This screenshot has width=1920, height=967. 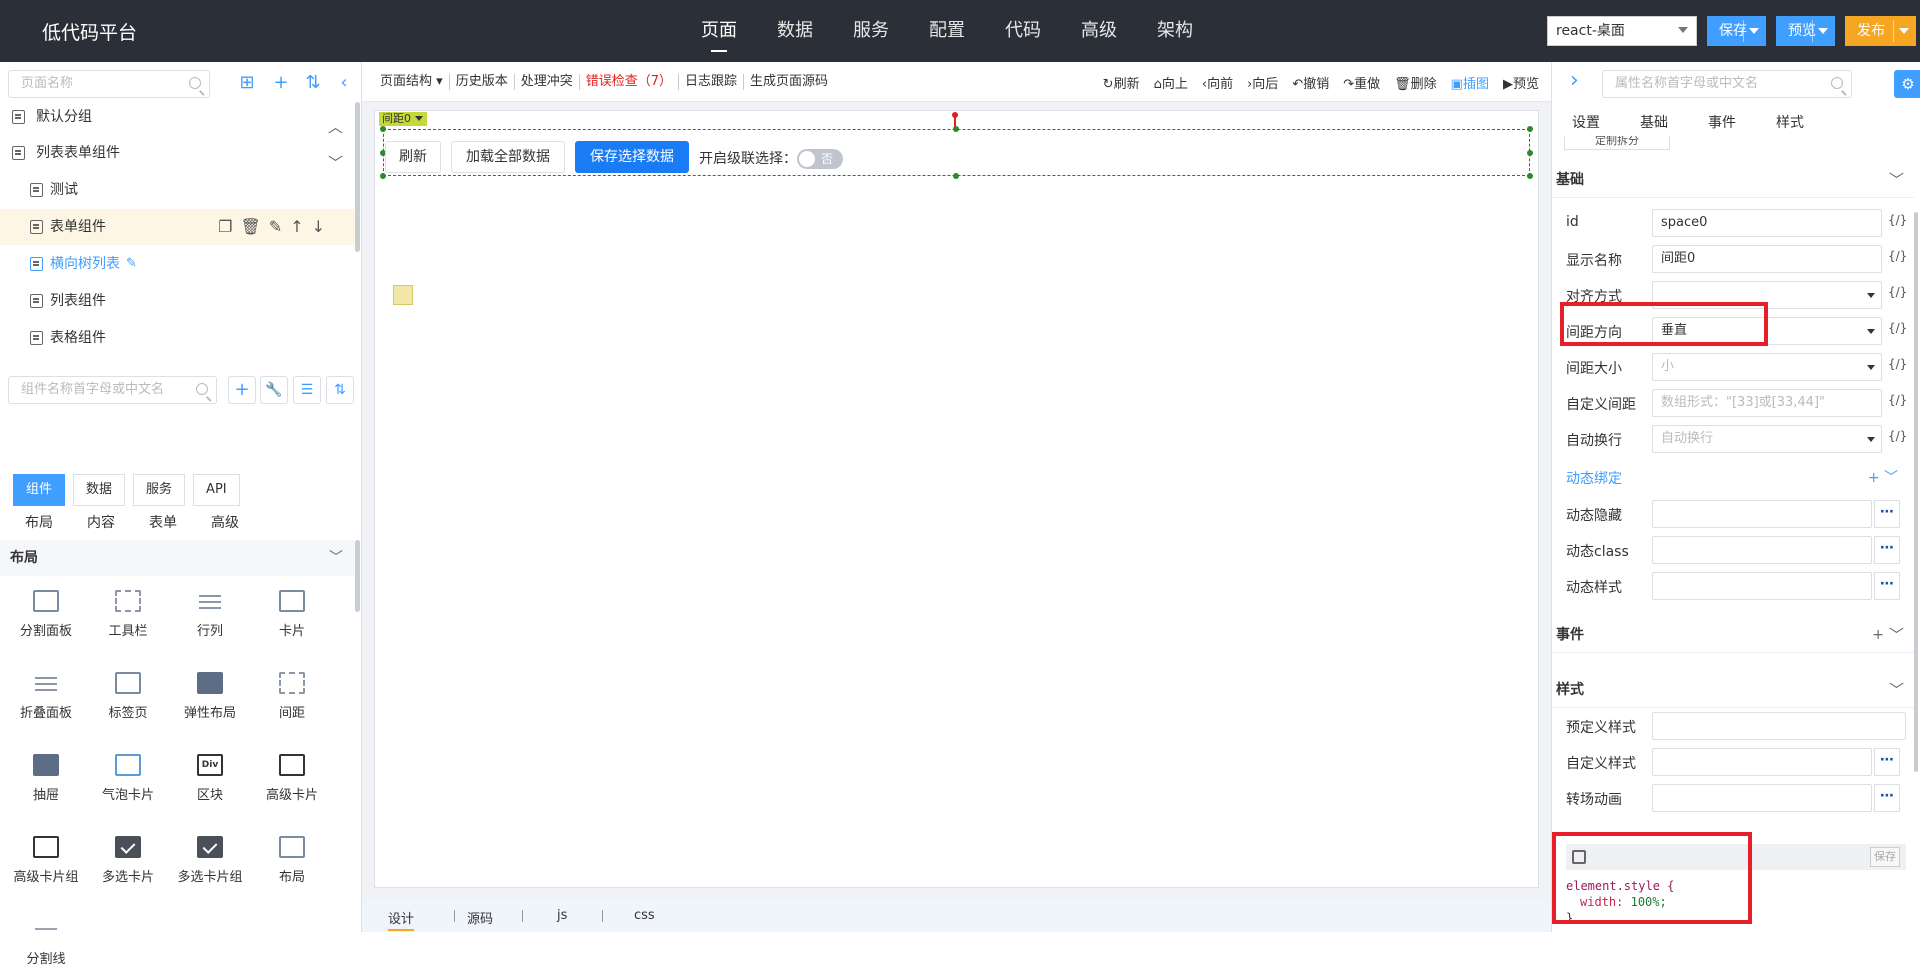 What do you see at coordinates (109, 84) in the screenshot?
I see `page-search-input: 页面名称` at bounding box center [109, 84].